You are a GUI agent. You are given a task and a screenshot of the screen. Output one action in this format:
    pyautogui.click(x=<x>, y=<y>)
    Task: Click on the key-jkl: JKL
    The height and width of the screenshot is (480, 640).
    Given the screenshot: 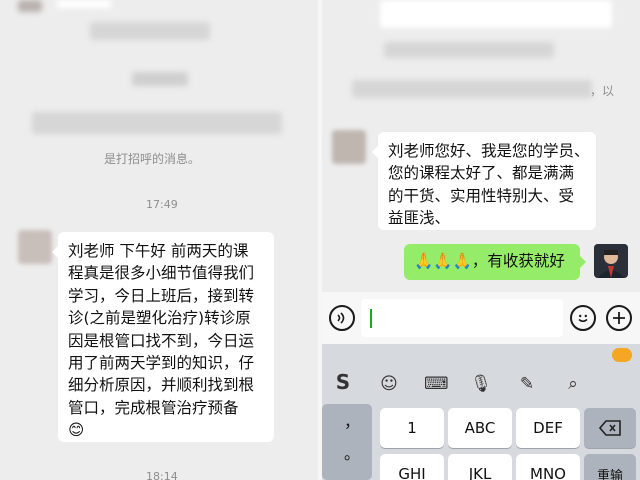 What is the action you would take?
    pyautogui.click(x=480, y=467)
    